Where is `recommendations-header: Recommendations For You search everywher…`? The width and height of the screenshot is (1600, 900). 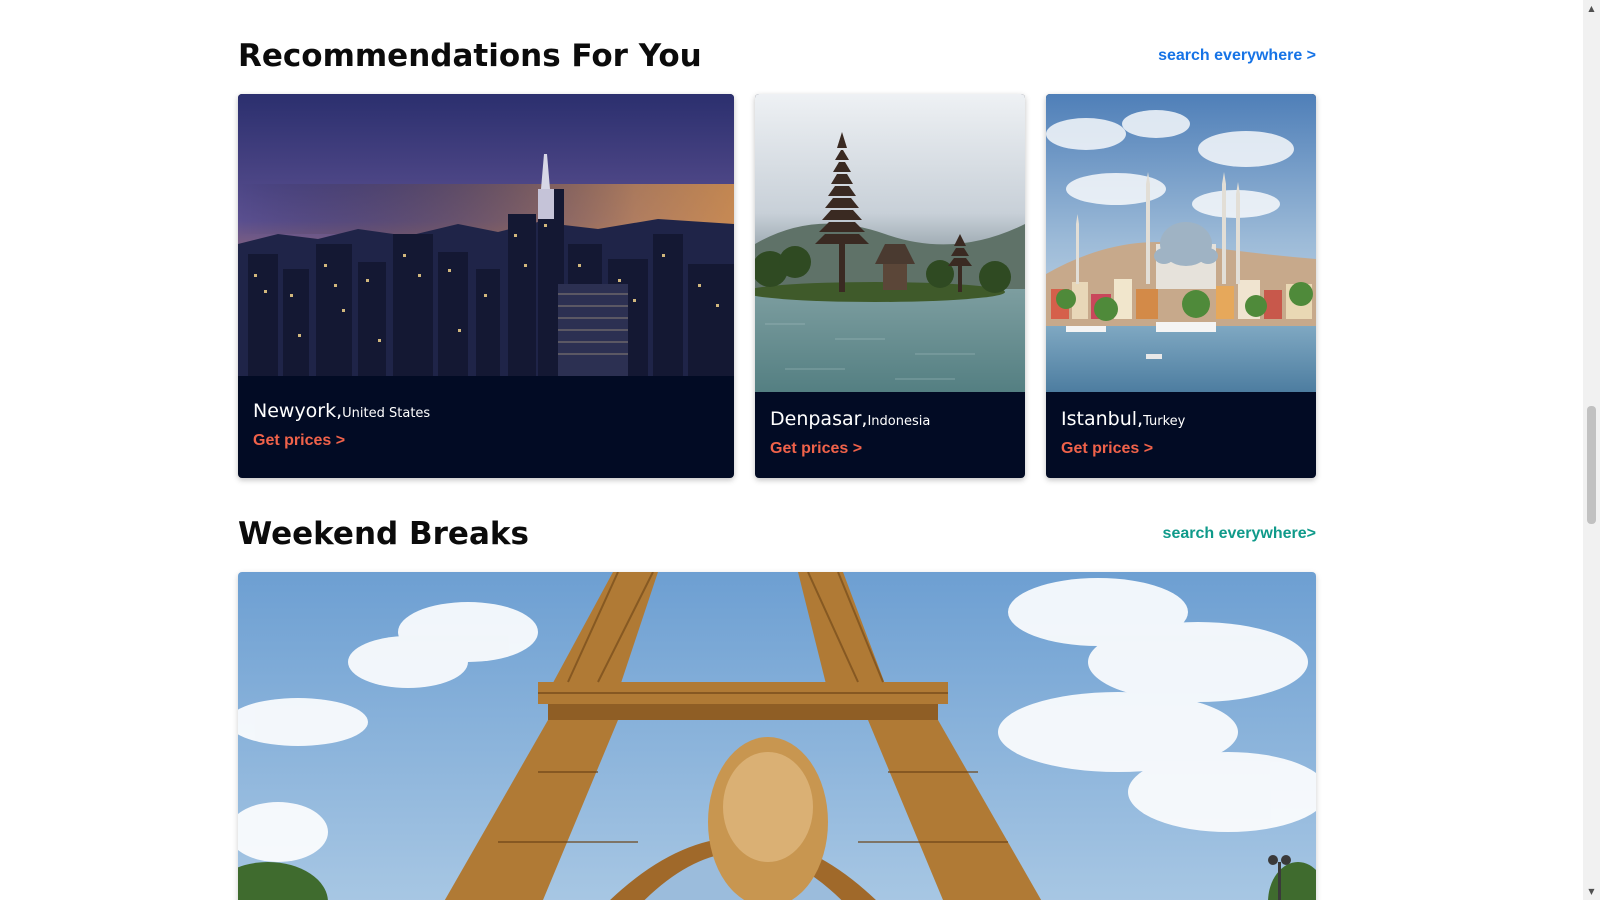
recommendations-header: Recommendations For You search everywher… is located at coordinates (777, 56).